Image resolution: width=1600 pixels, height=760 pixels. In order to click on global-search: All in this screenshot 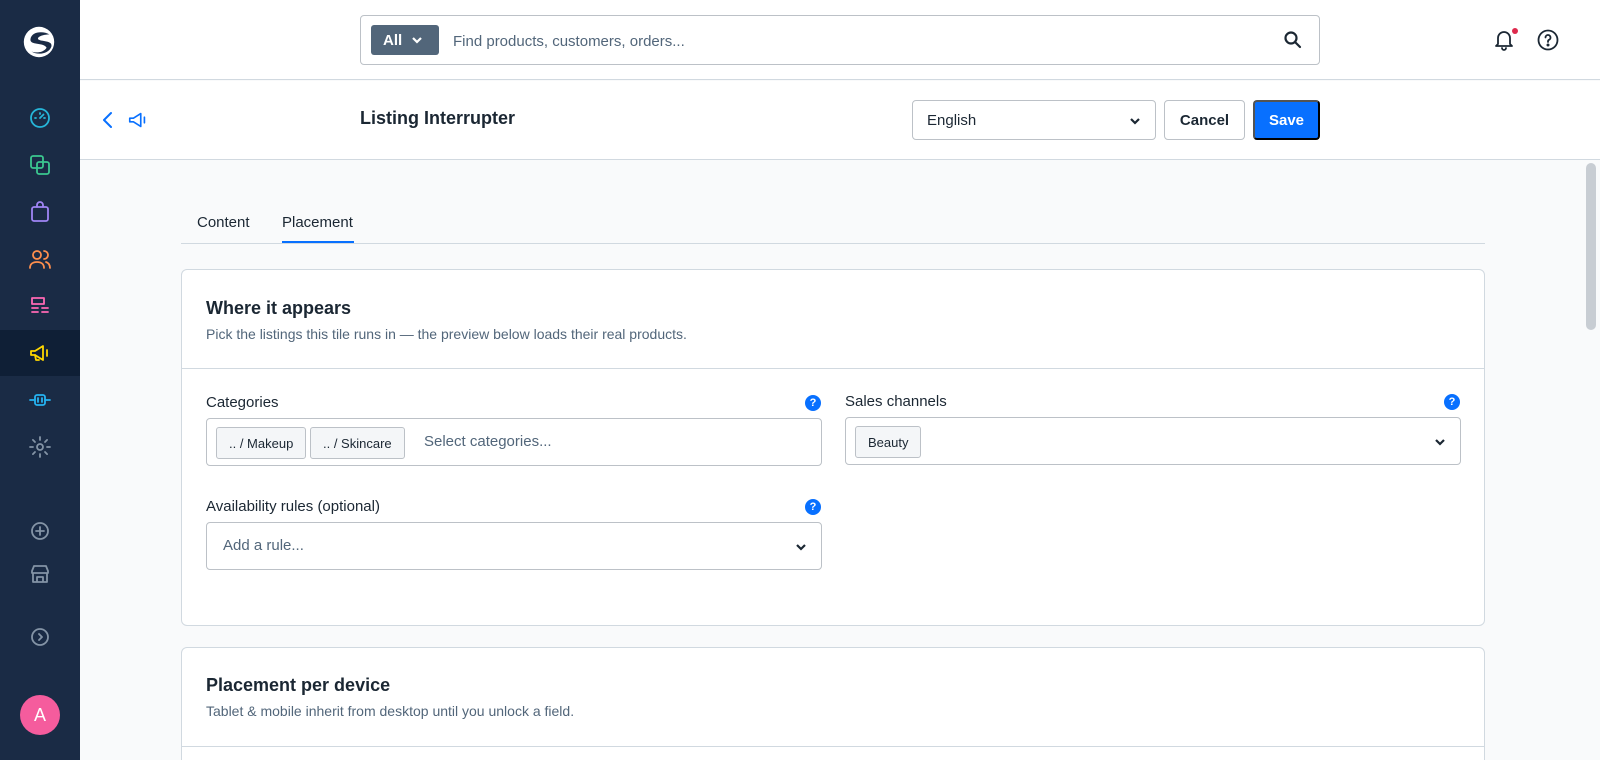, I will do `click(840, 40)`.